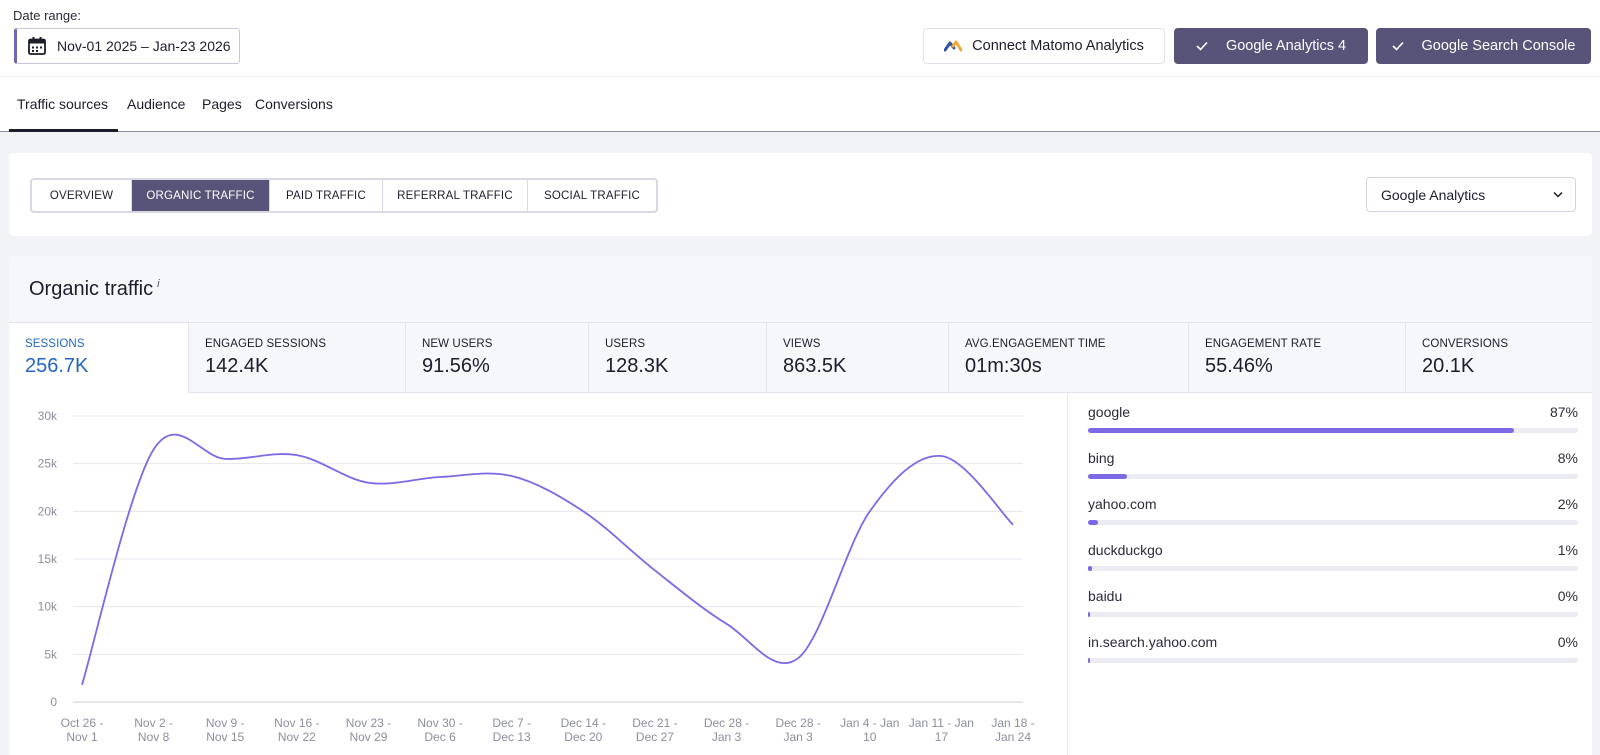  What do you see at coordinates (1067, 574) in the screenshot?
I see `chart-divider` at bounding box center [1067, 574].